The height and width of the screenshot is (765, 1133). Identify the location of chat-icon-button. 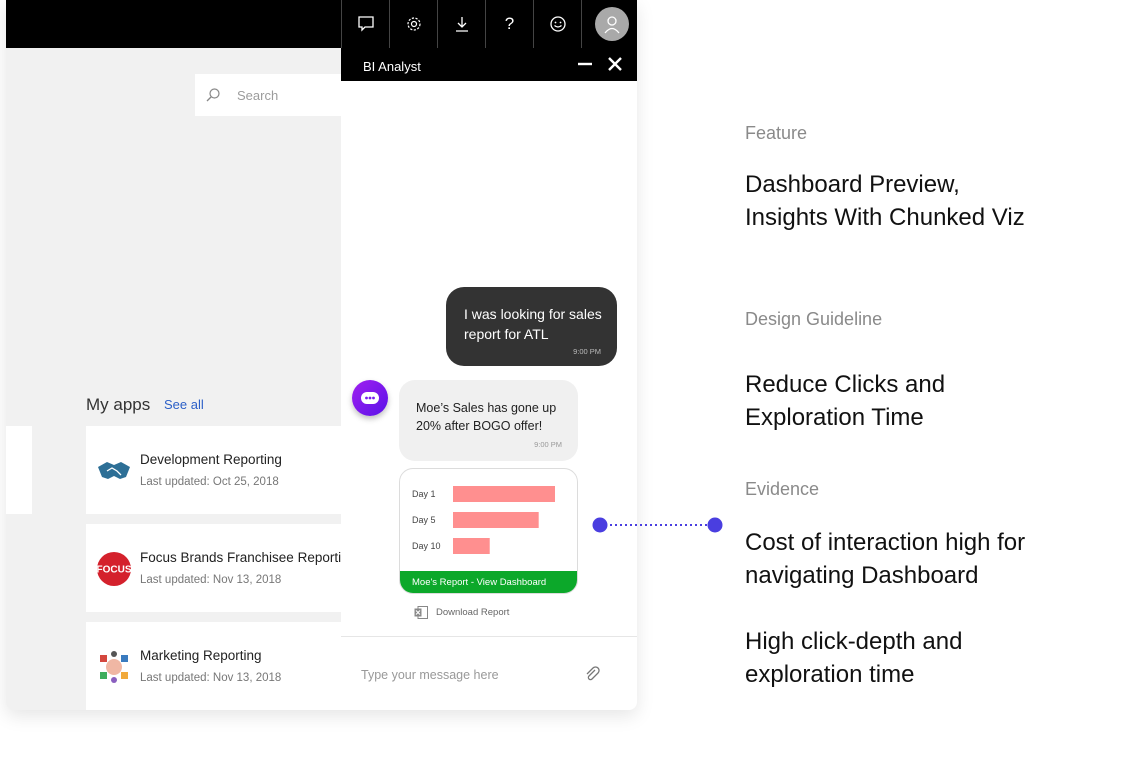
(365, 24).